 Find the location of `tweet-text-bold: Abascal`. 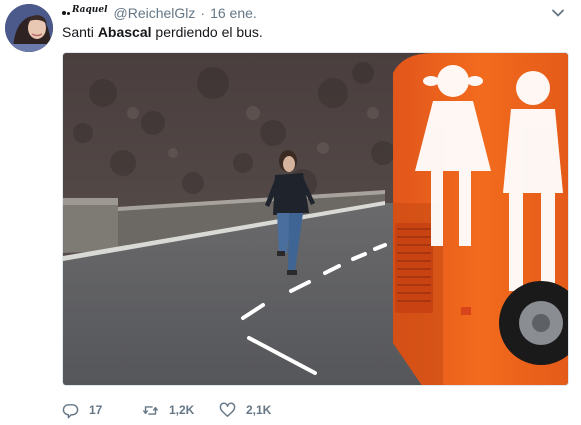

tweet-text-bold: Abascal is located at coordinates (124, 32).